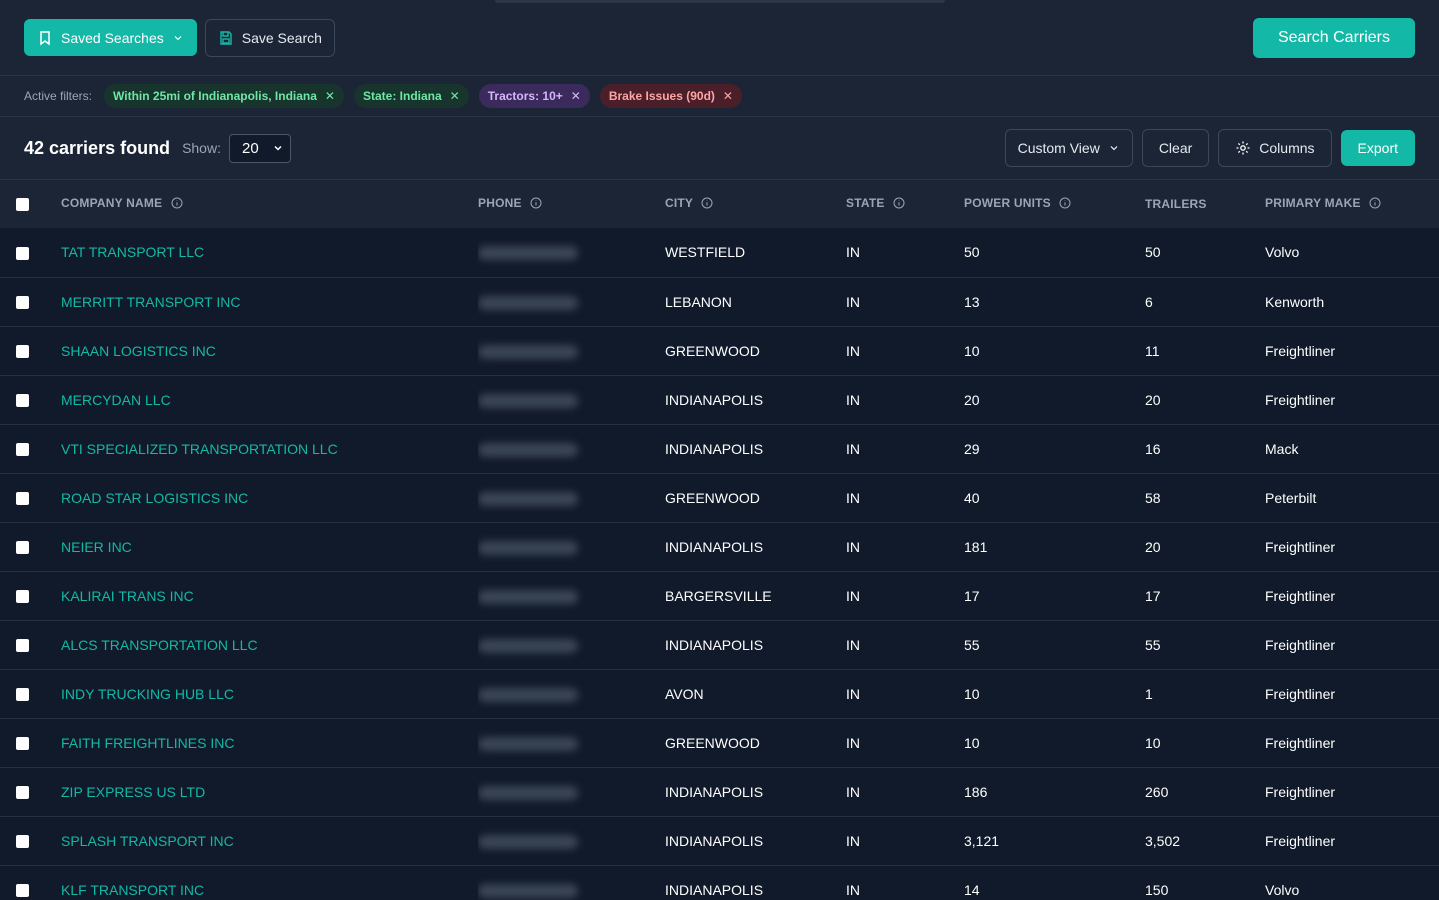 The height and width of the screenshot is (900, 1439). I want to click on saved-searches-button: Saved Searches, so click(110, 37).